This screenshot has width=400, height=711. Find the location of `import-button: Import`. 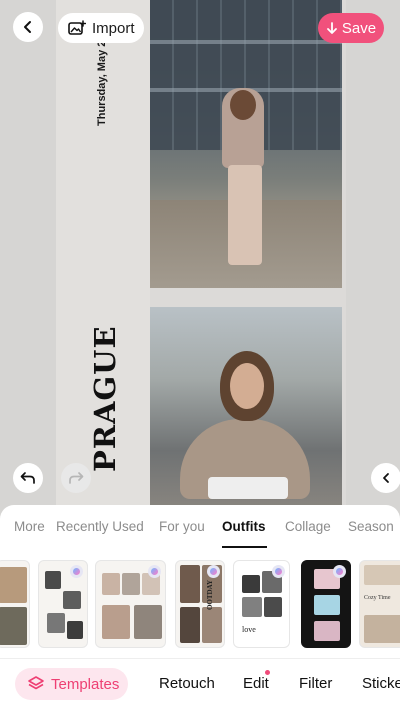

import-button: Import is located at coordinates (101, 28).